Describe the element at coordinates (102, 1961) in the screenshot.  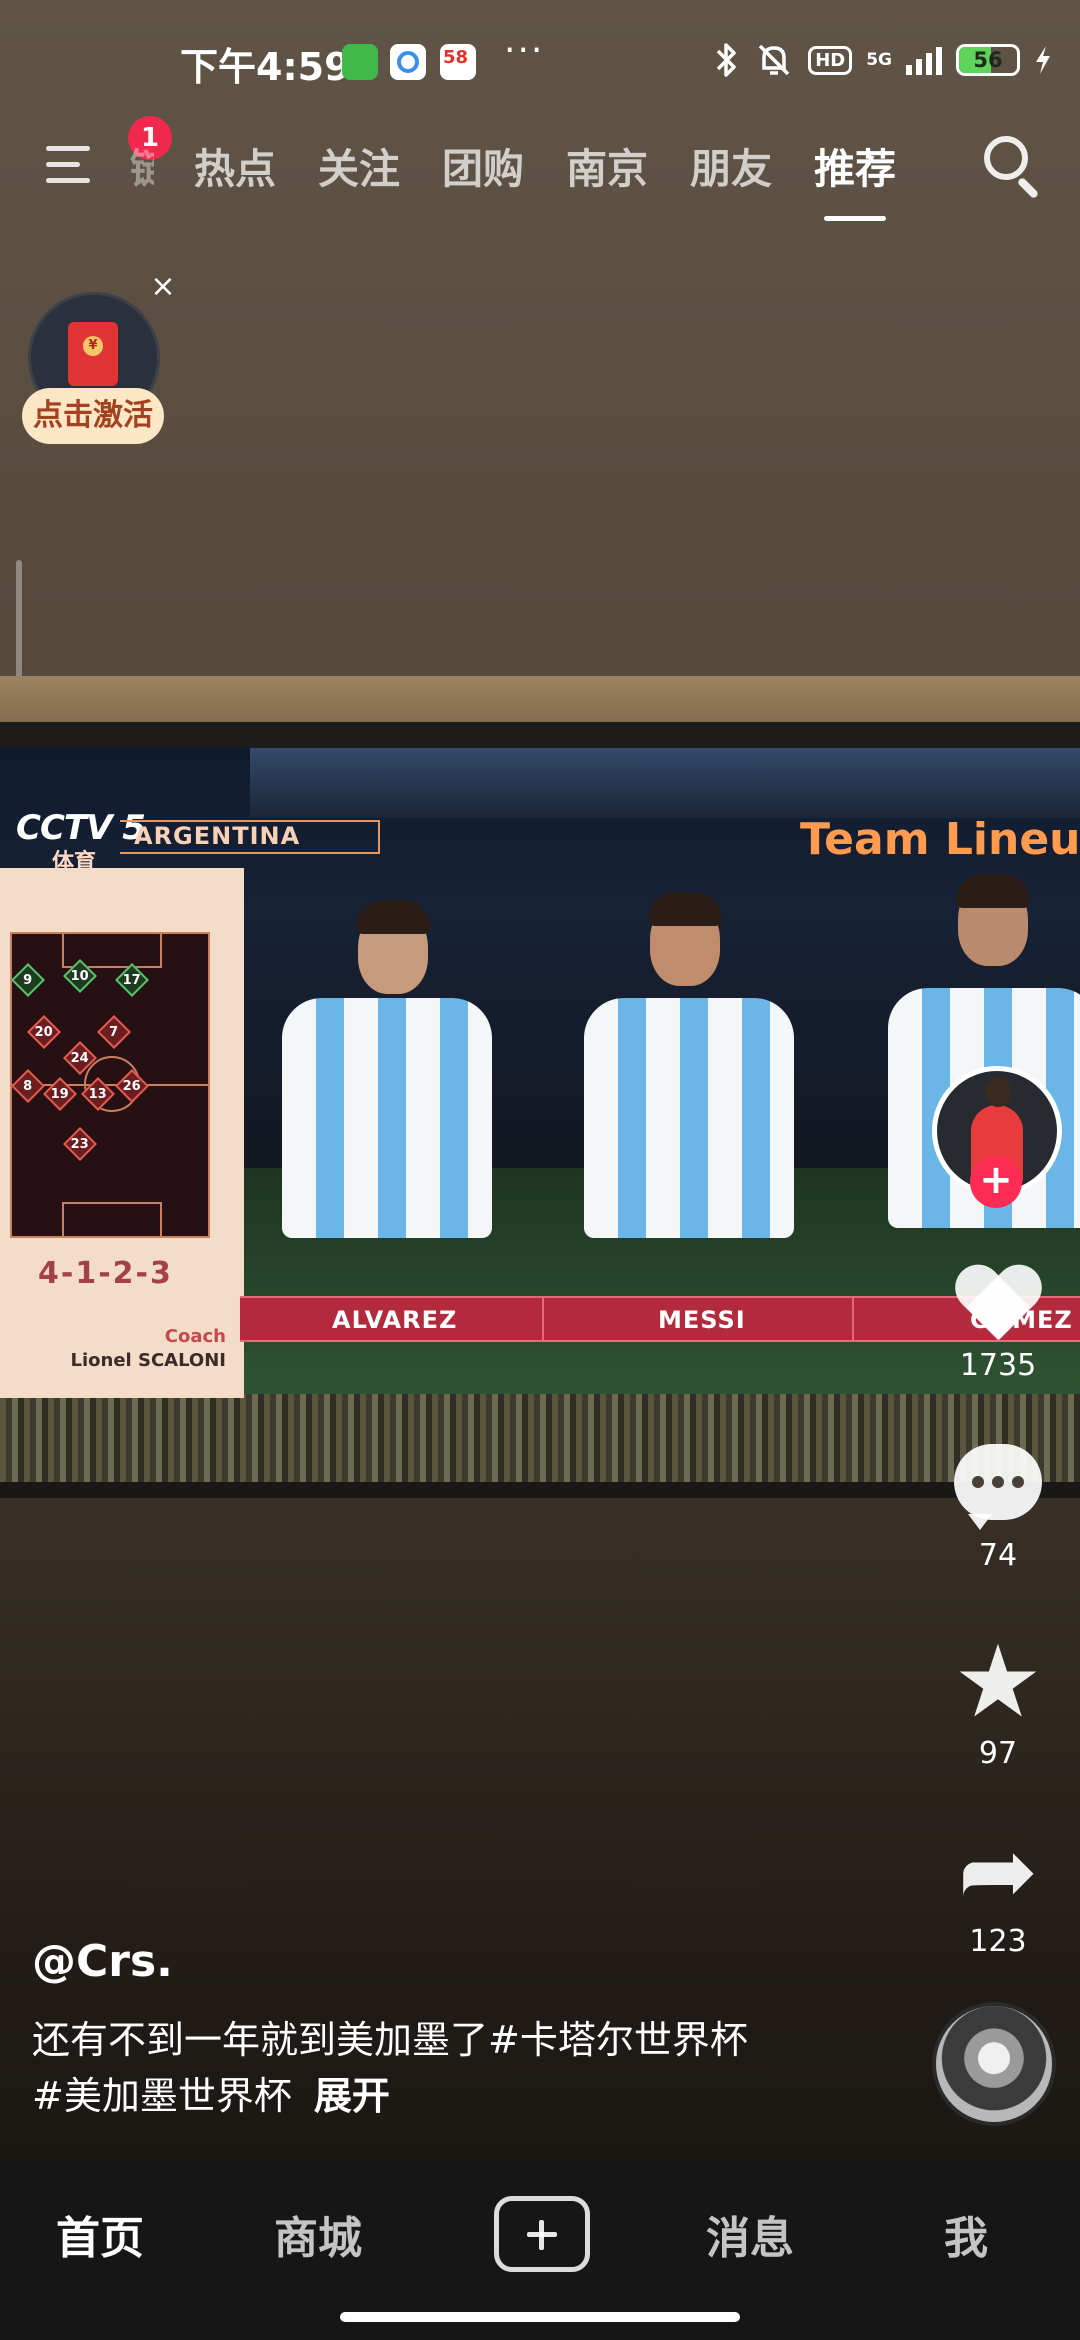
I see `author-name: @Crs.` at that location.